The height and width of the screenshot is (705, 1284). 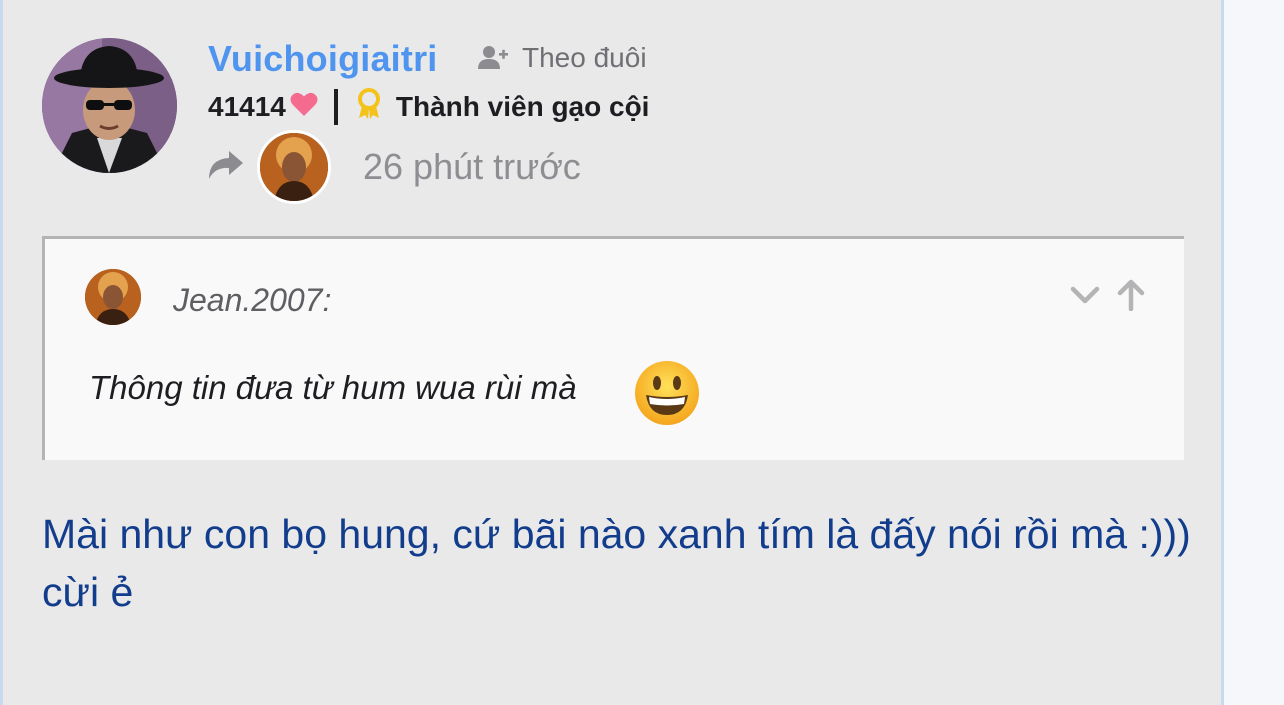 What do you see at coordinates (584, 57) in the screenshot?
I see `follow-label: Theo đuôi` at bounding box center [584, 57].